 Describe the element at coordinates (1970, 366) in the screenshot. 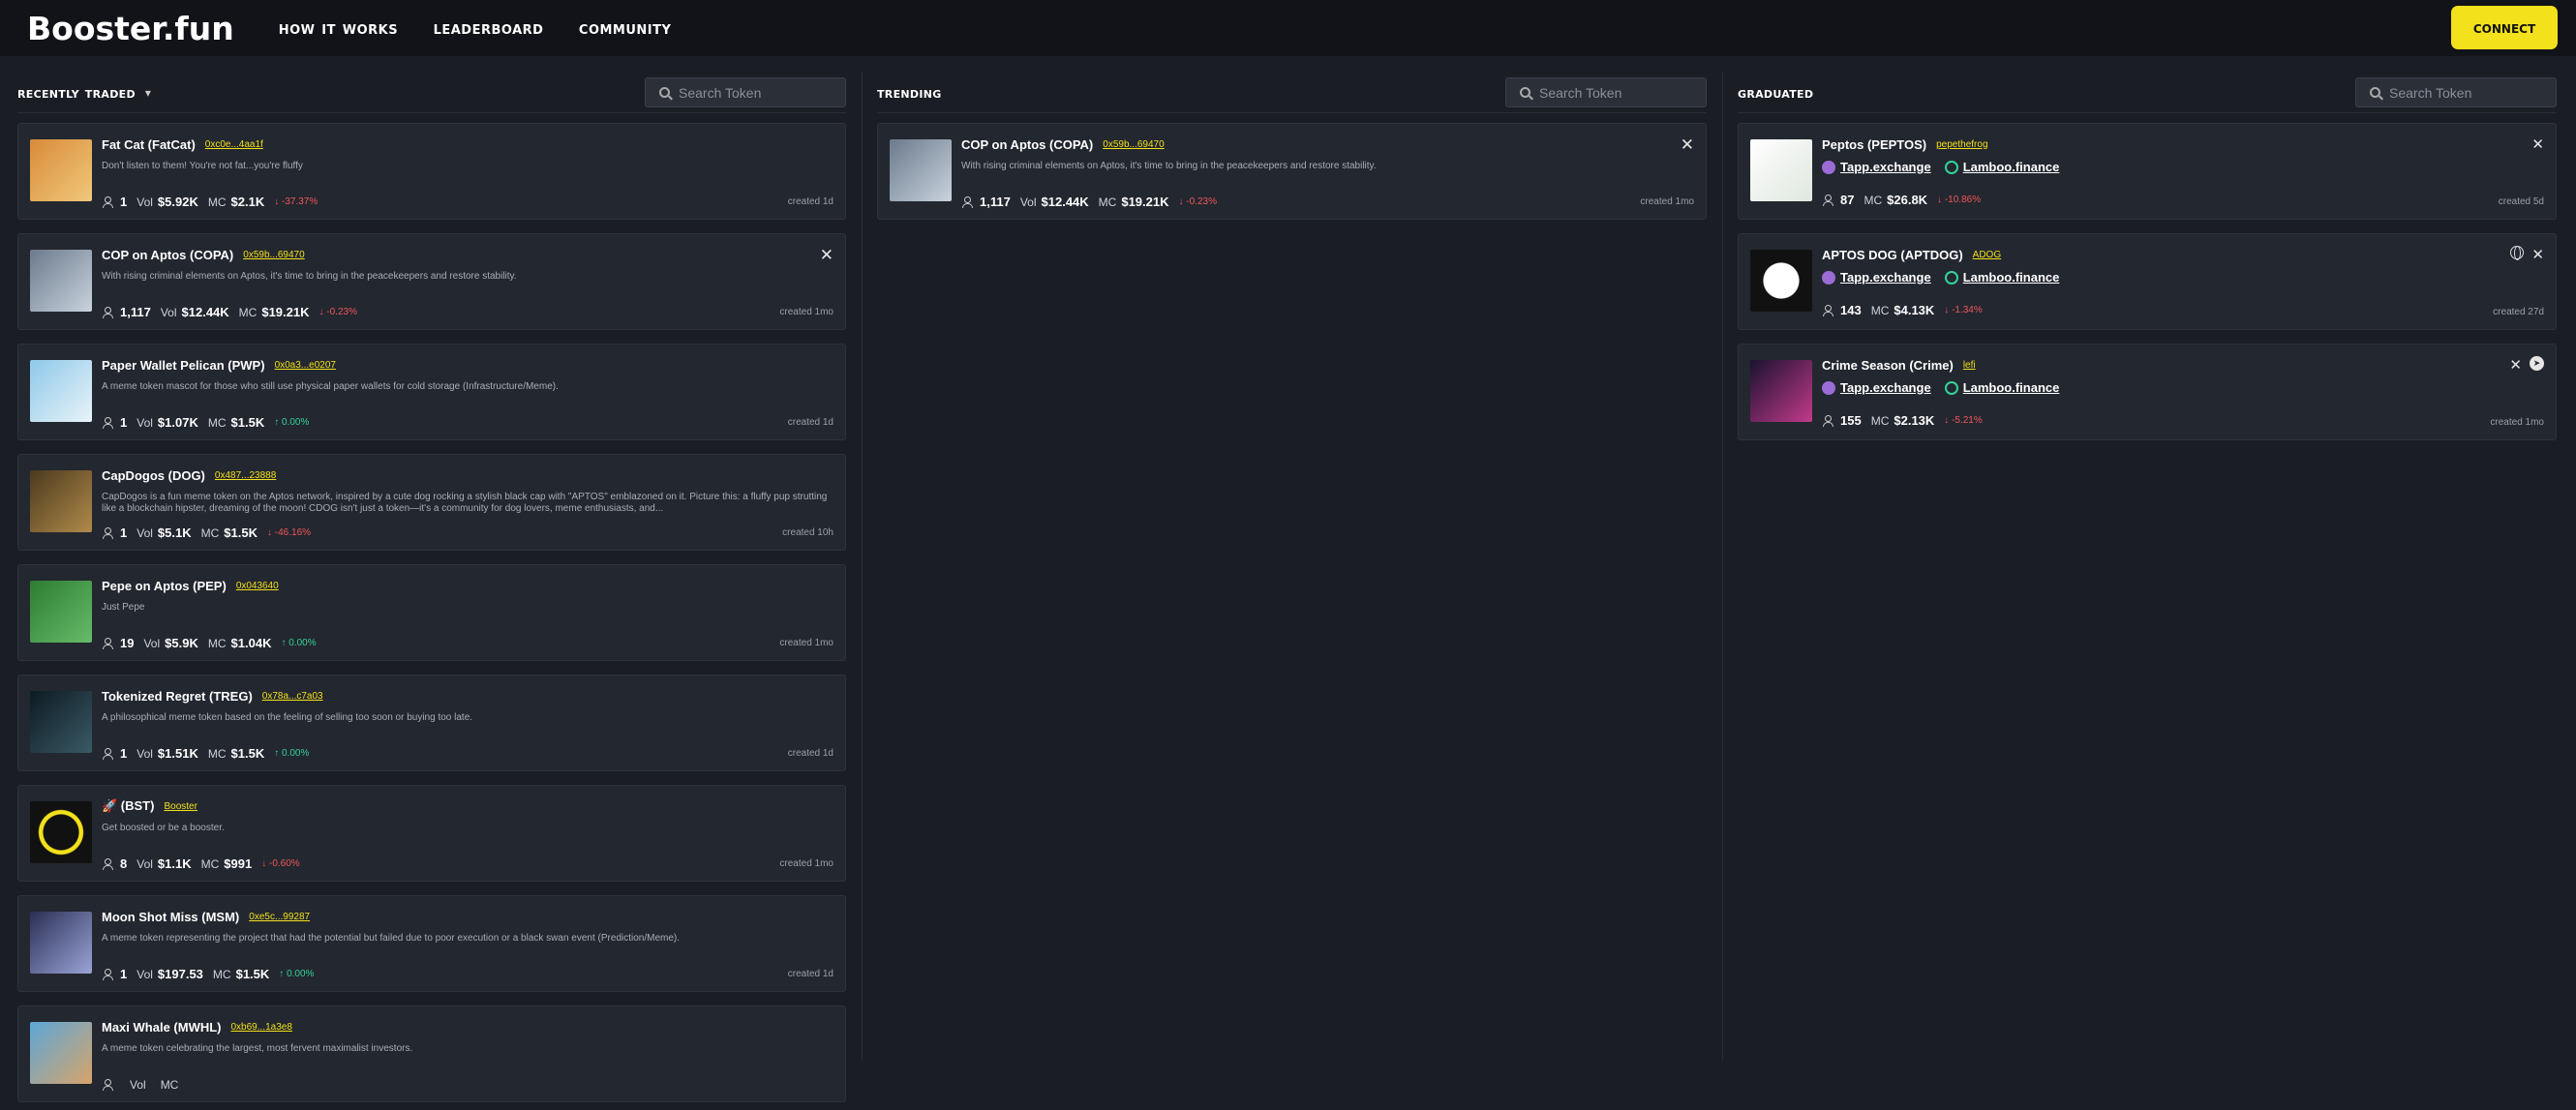

I see `token-address-link: lefi` at that location.